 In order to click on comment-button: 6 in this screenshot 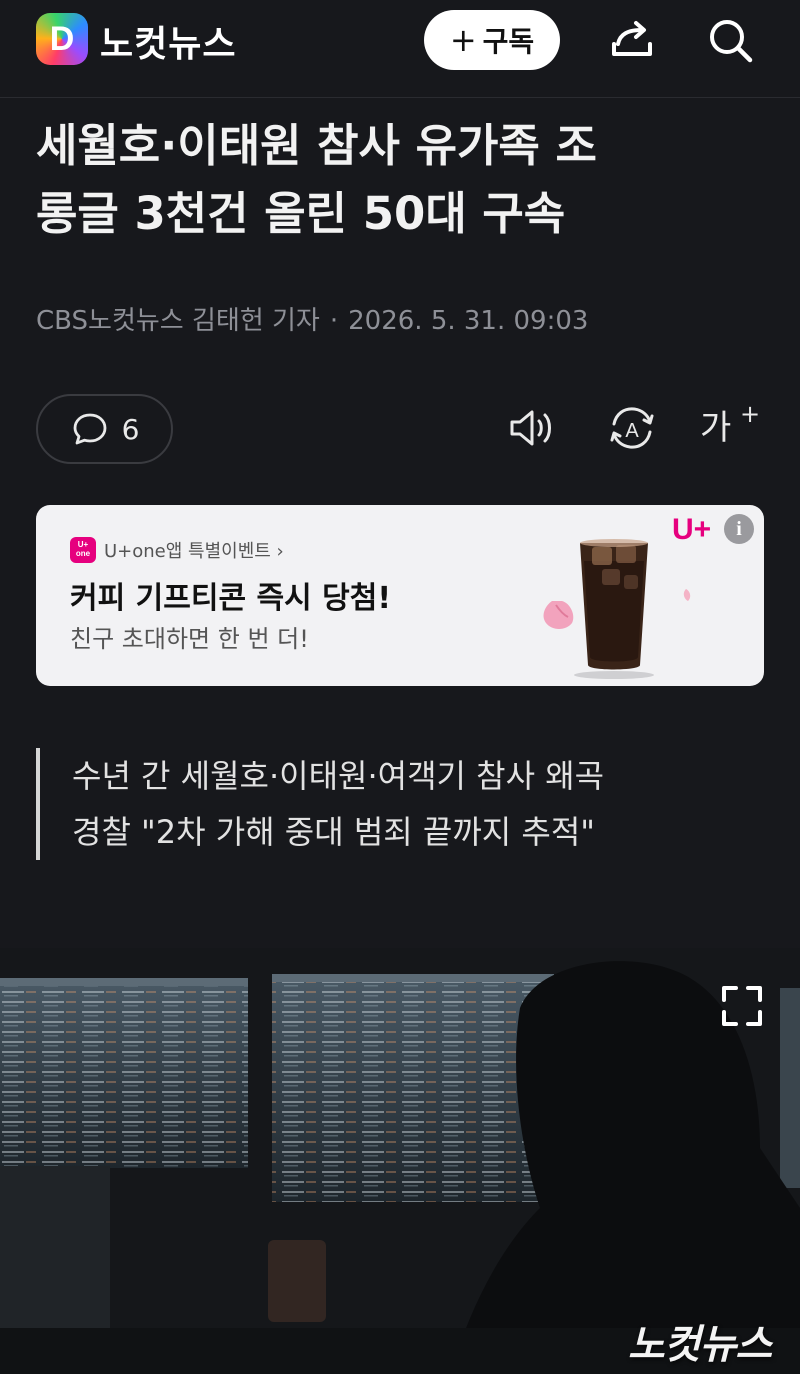, I will do `click(104, 429)`.